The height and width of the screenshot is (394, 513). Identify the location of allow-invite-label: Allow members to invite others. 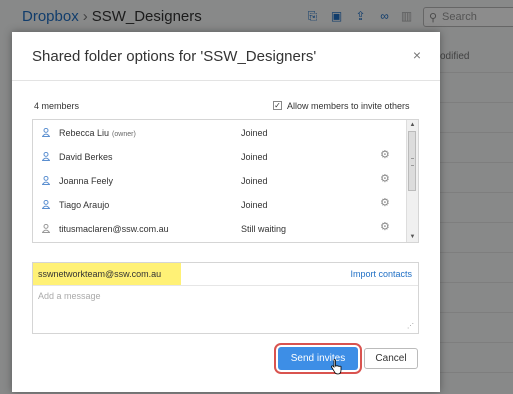
(348, 106).